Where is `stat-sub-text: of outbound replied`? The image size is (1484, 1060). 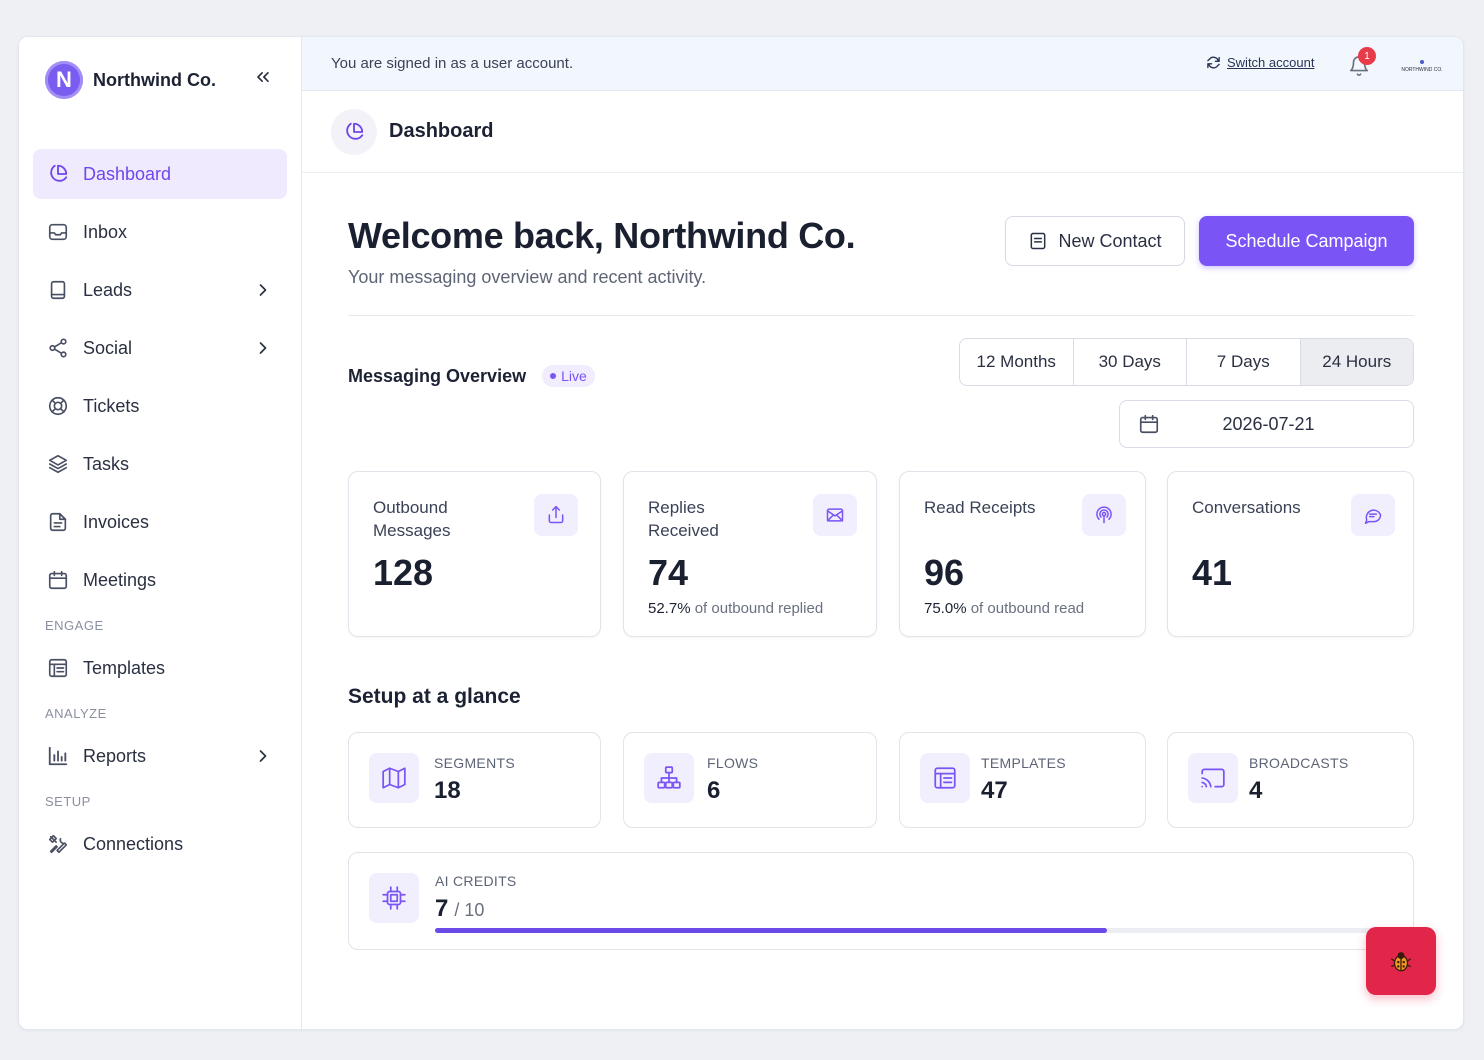 stat-sub-text: of outbound replied is located at coordinates (759, 608).